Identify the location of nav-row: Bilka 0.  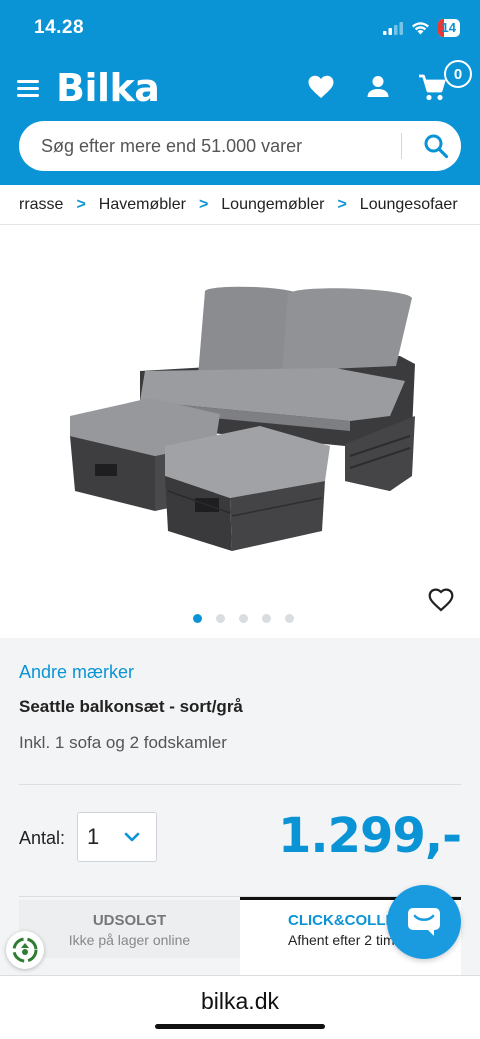
(240, 87).